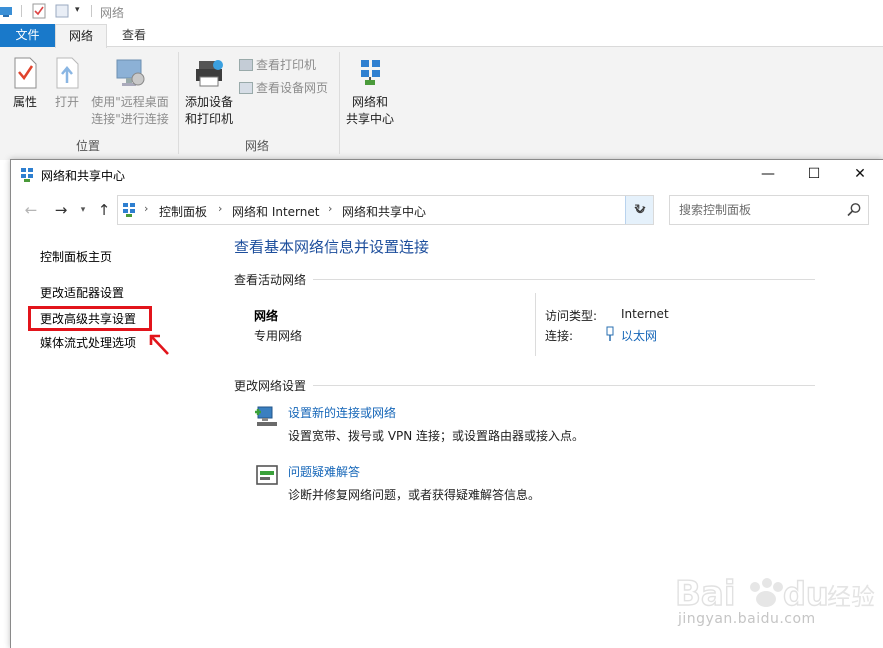 The width and height of the screenshot is (883, 648). I want to click on maximize-button: ☐, so click(814, 175).